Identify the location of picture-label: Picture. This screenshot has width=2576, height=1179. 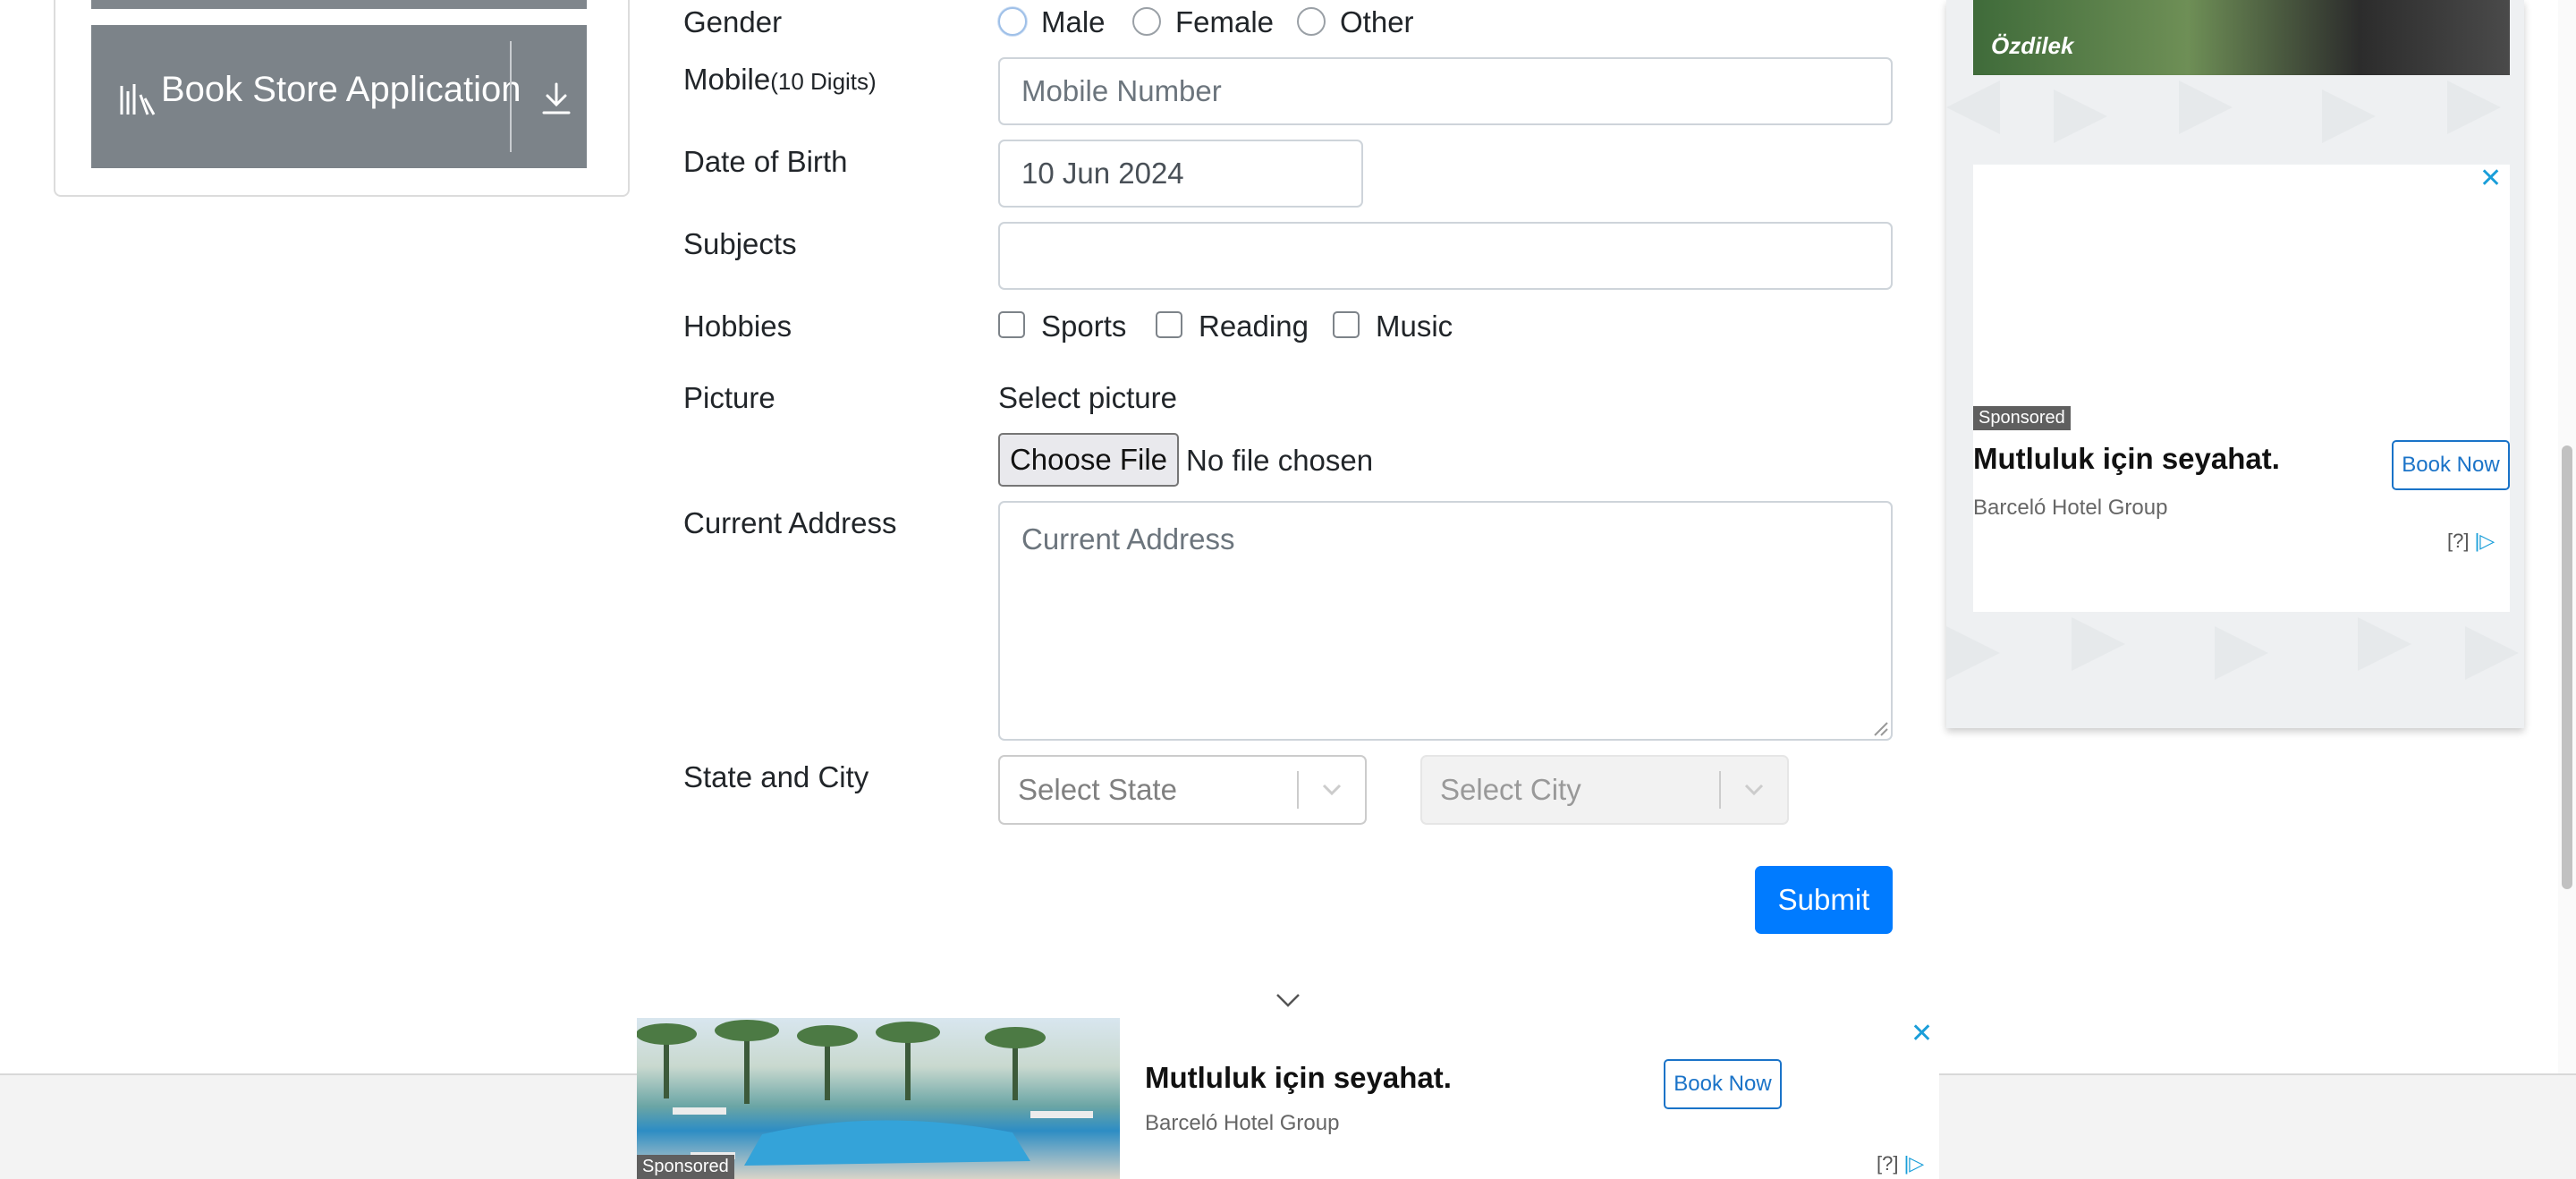
(729, 398).